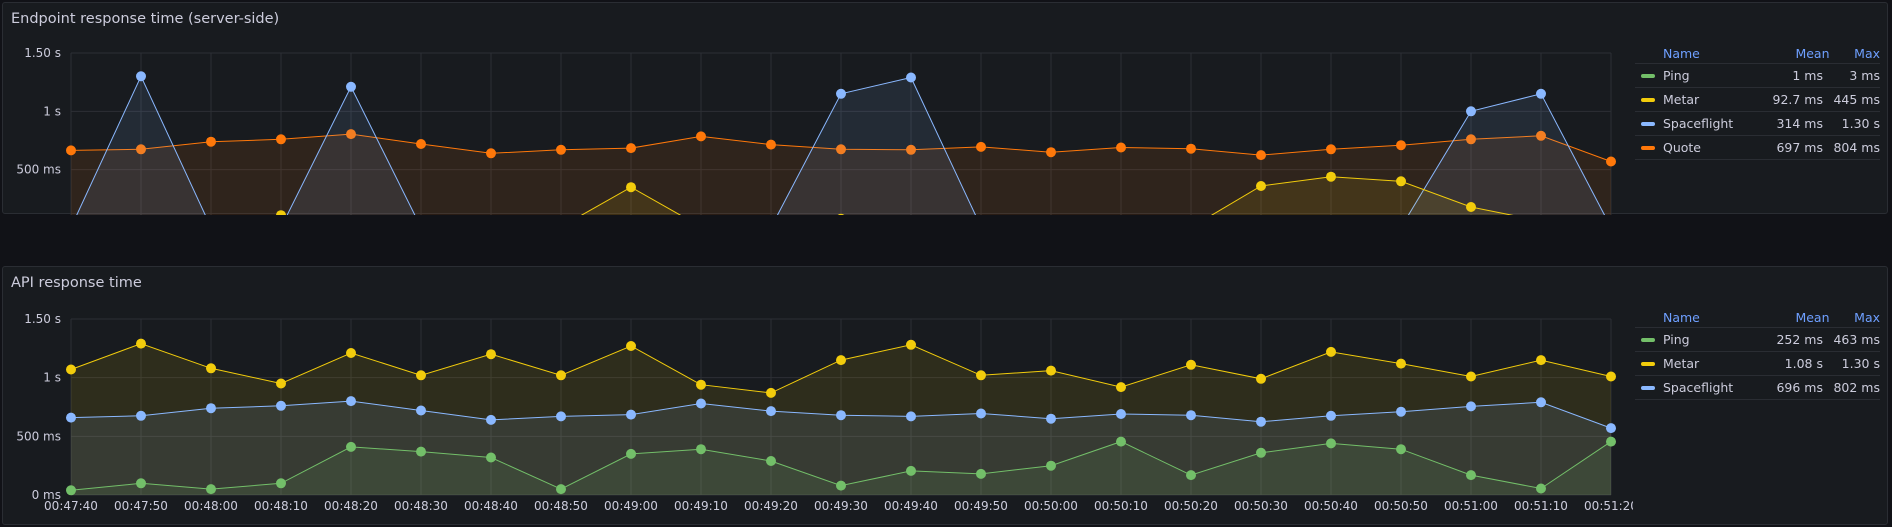 This screenshot has width=1892, height=527. Describe the element at coordinates (1757, 124) in the screenshot. I see `legend-item-spaceflight: Spaceflight 314 ms 1.30 s` at that location.